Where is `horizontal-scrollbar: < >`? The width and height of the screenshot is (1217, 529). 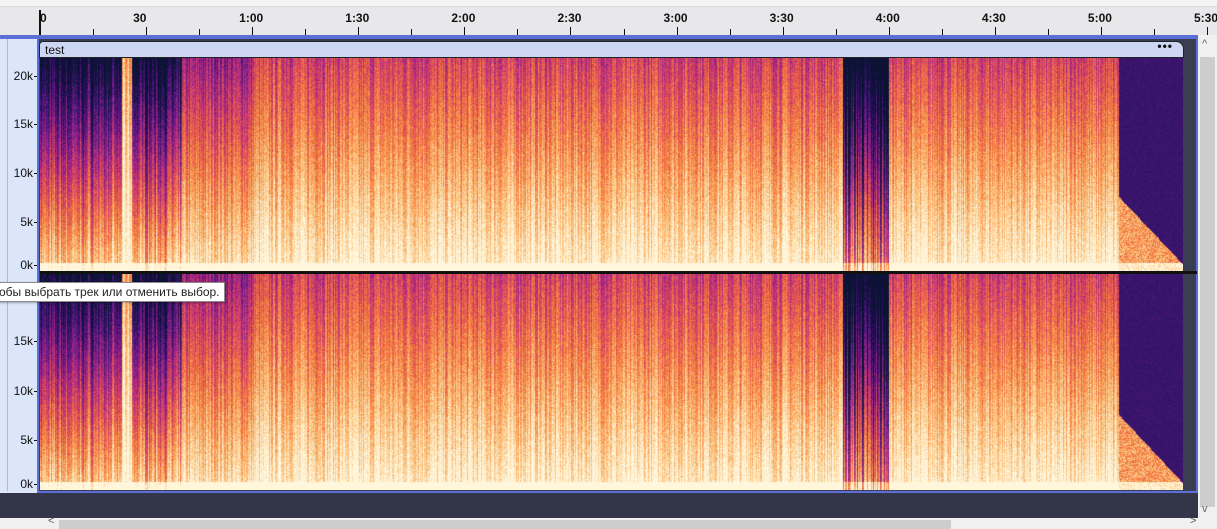 horizontal-scrollbar: < > is located at coordinates (608, 522).